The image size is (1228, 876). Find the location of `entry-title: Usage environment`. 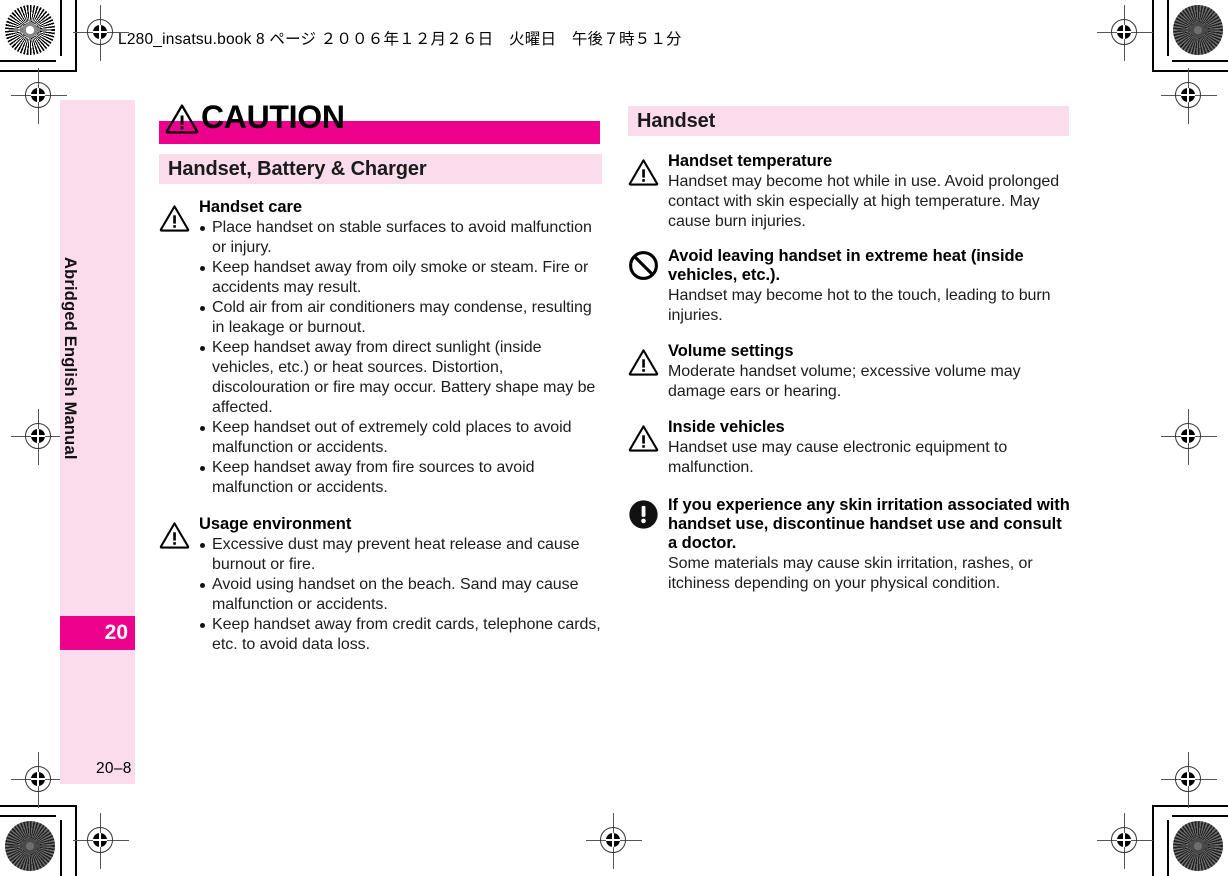

entry-title: Usage environment is located at coordinates (275, 524).